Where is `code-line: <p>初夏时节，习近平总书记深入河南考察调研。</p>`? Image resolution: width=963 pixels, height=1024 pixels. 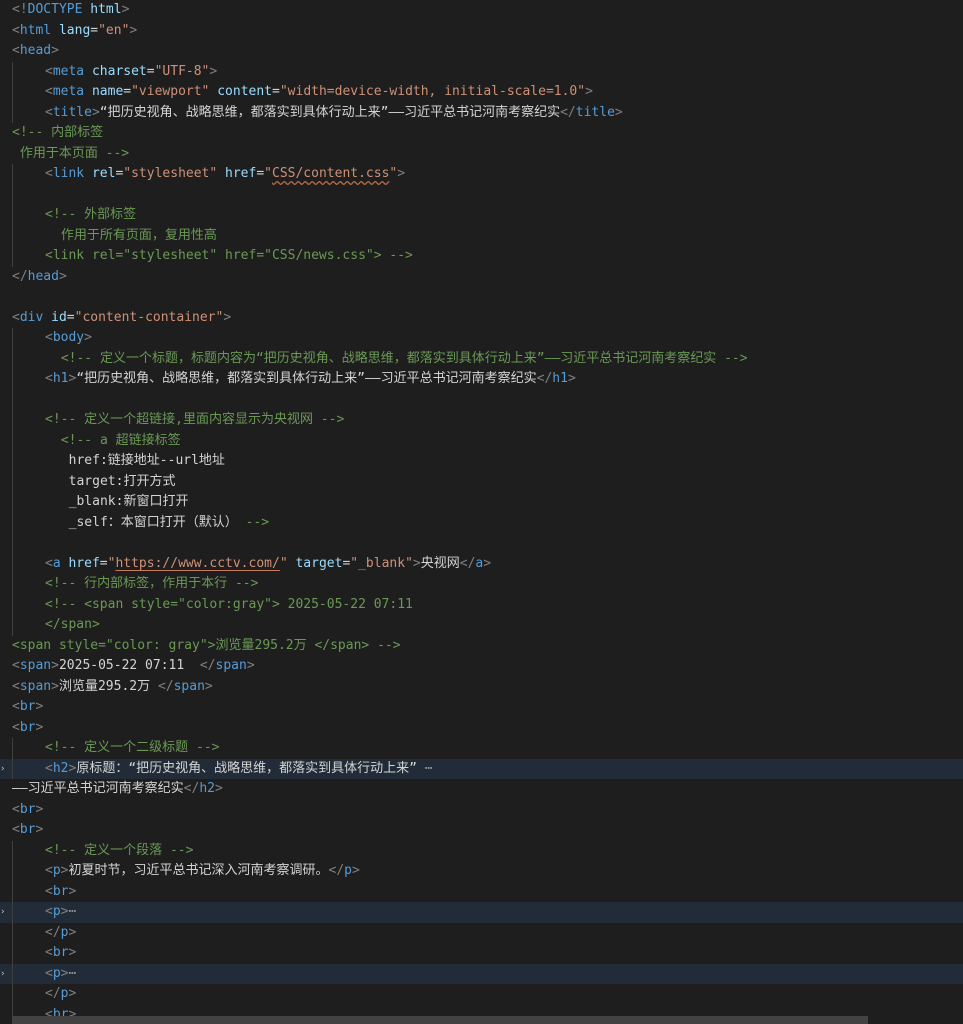
code-line: <p>初夏时节，习近平总书记深入河南考察调研。</p> is located at coordinates (481, 871).